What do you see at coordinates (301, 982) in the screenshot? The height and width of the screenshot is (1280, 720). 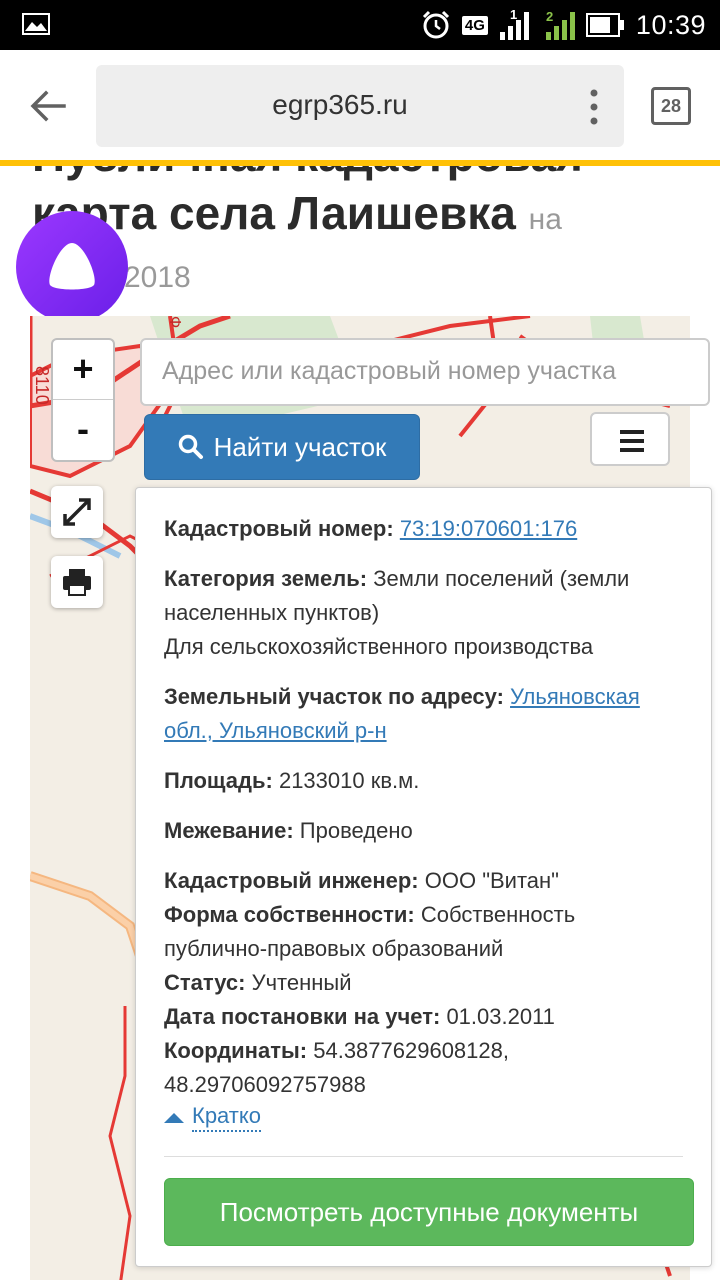 I see `status-value: Учтенный` at bounding box center [301, 982].